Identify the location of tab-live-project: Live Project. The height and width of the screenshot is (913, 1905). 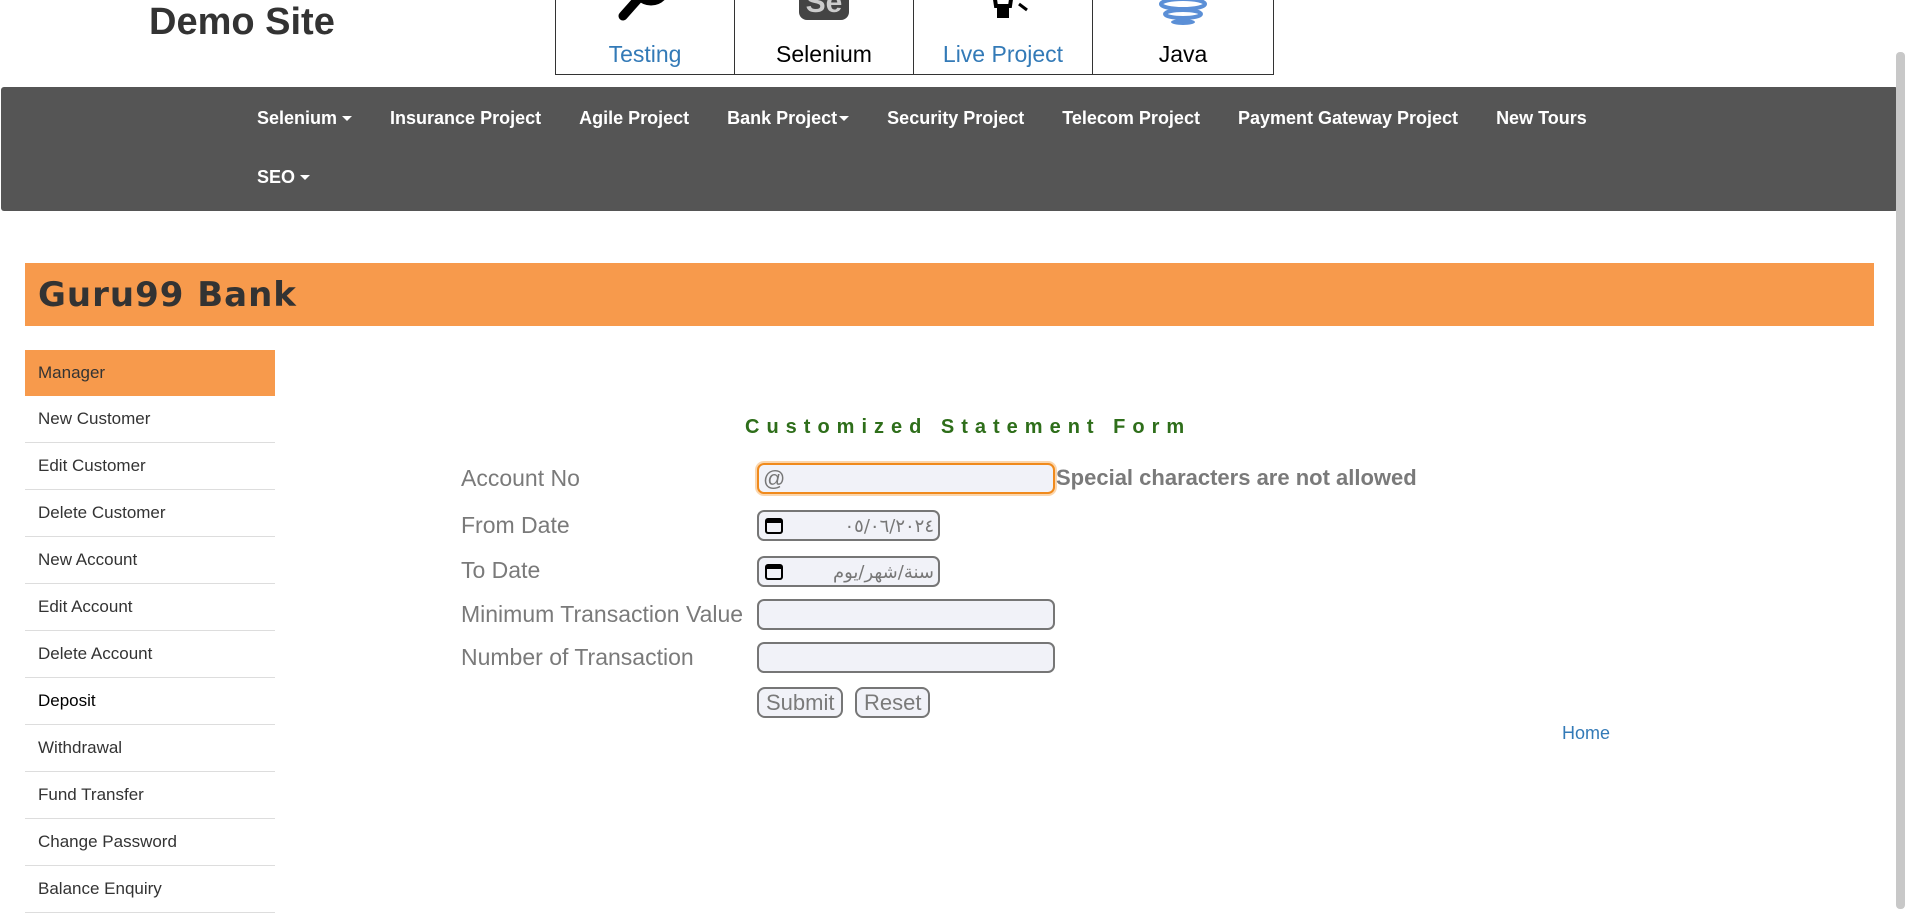
(1003, 37).